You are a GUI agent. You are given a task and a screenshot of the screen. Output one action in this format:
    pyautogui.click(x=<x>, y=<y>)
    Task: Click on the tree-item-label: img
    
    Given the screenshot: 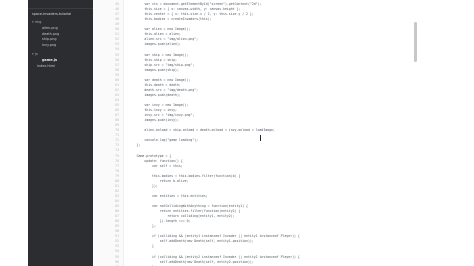 What is the action you would take?
    pyautogui.click(x=38, y=22)
    